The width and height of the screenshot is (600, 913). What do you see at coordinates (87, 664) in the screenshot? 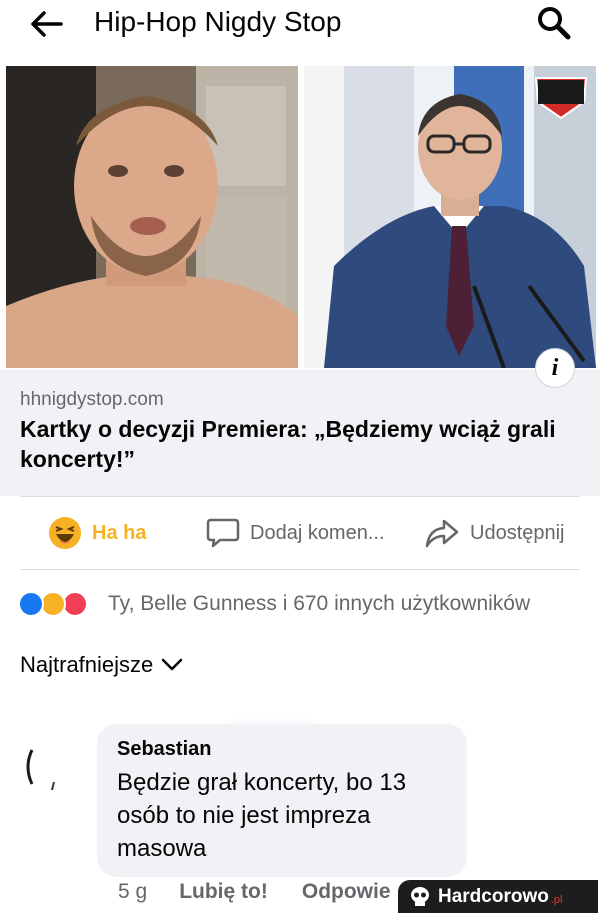
I see `sort-label: Najtrafniejsze` at bounding box center [87, 664].